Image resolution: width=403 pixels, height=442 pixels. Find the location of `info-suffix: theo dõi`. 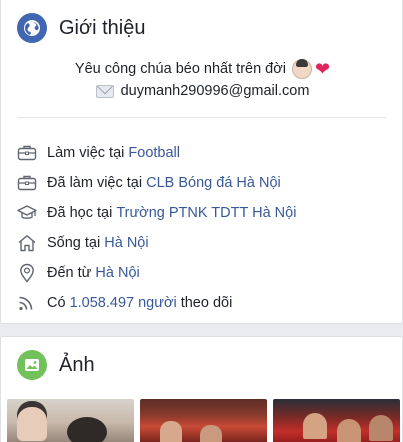

info-suffix: theo dõi is located at coordinates (204, 303).